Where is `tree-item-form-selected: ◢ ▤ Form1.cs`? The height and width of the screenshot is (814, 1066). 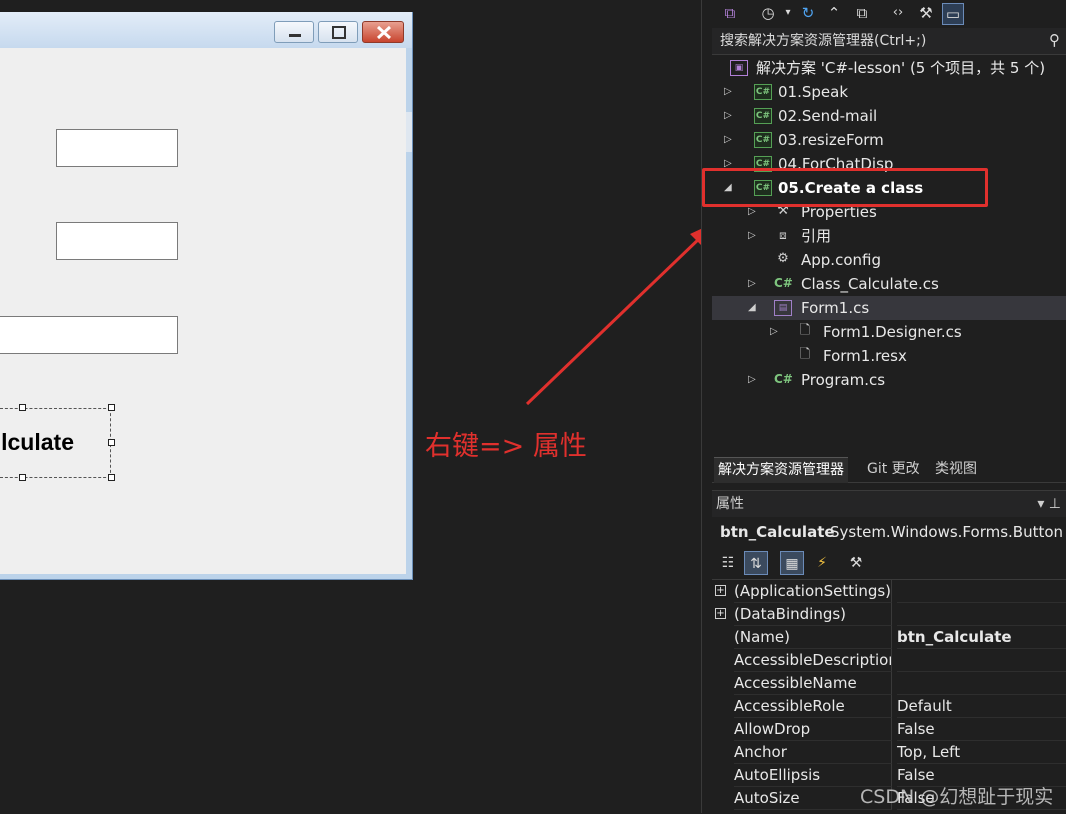 tree-item-form-selected: ◢ ▤ Form1.cs is located at coordinates (889, 308).